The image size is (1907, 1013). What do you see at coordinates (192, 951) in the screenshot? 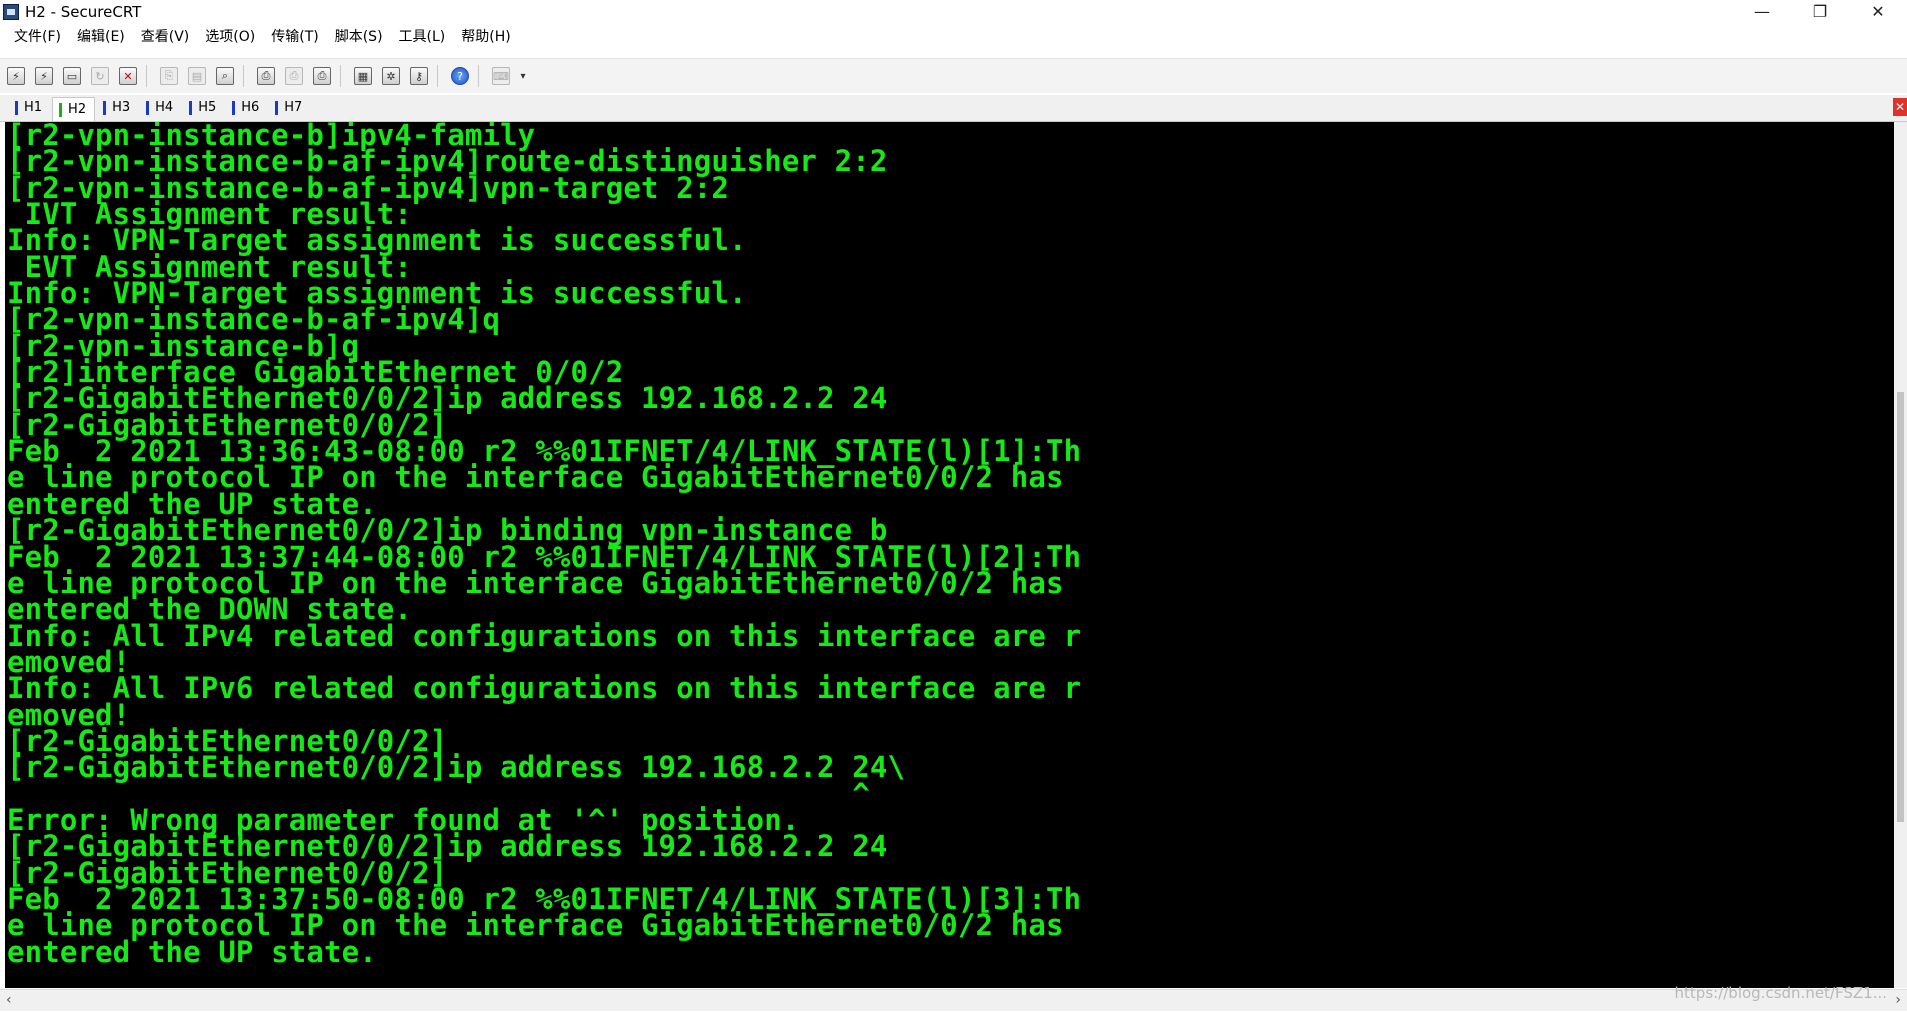
I see `terminal-line: entered the UP state.` at bounding box center [192, 951].